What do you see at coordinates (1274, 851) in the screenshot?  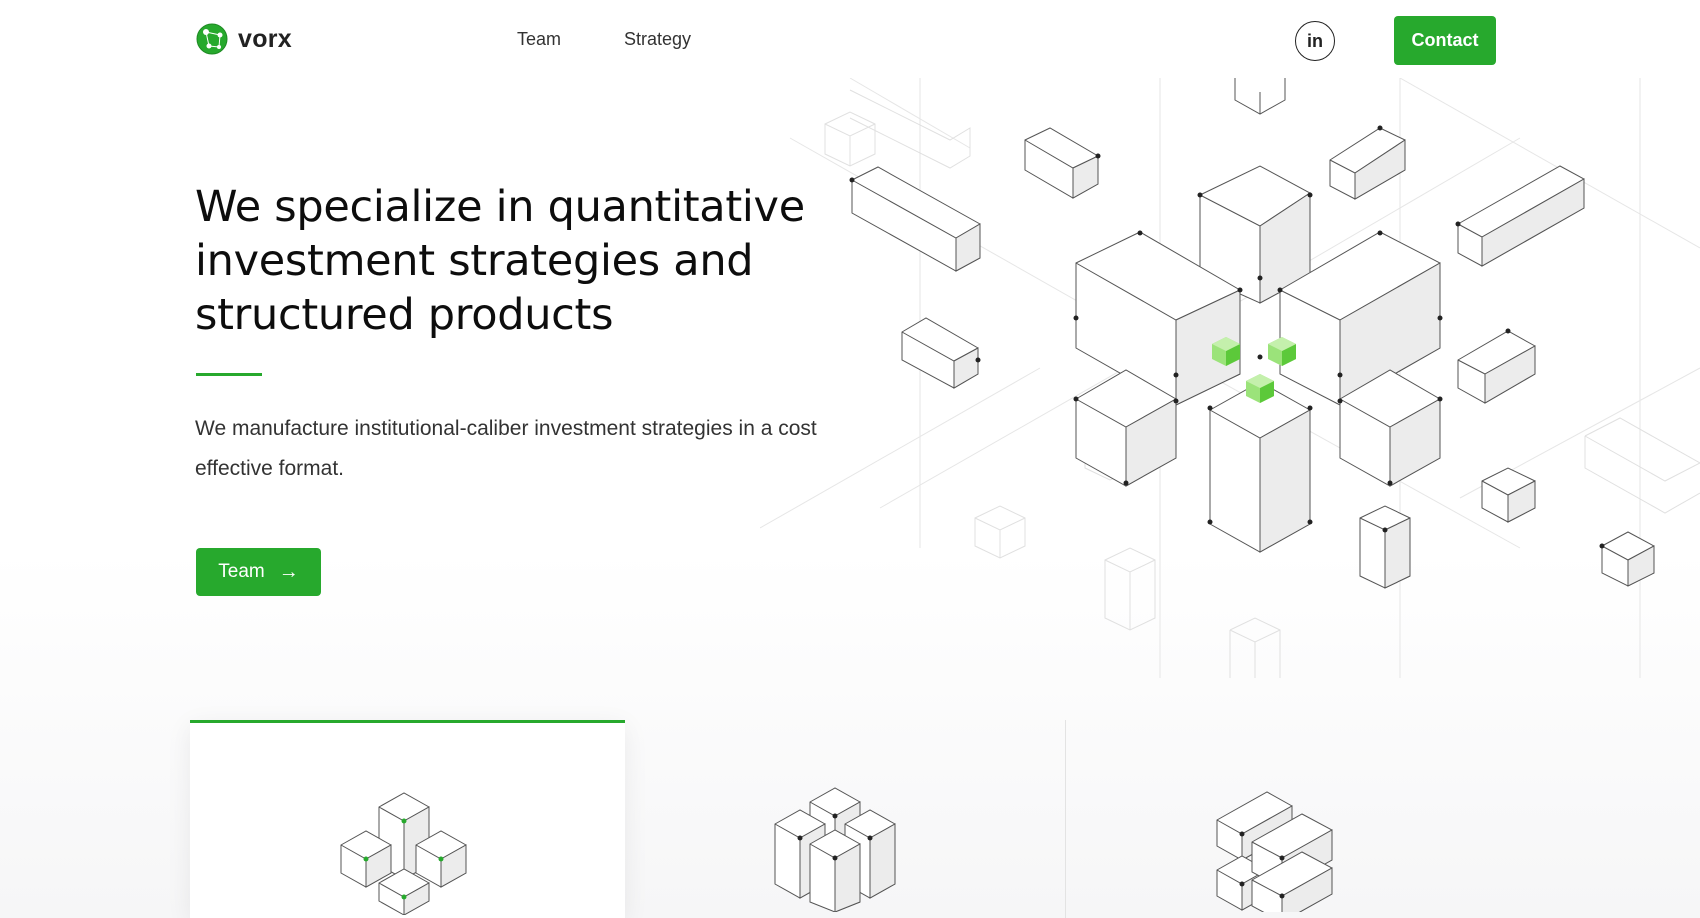 I see `cube-stack-icon` at bounding box center [1274, 851].